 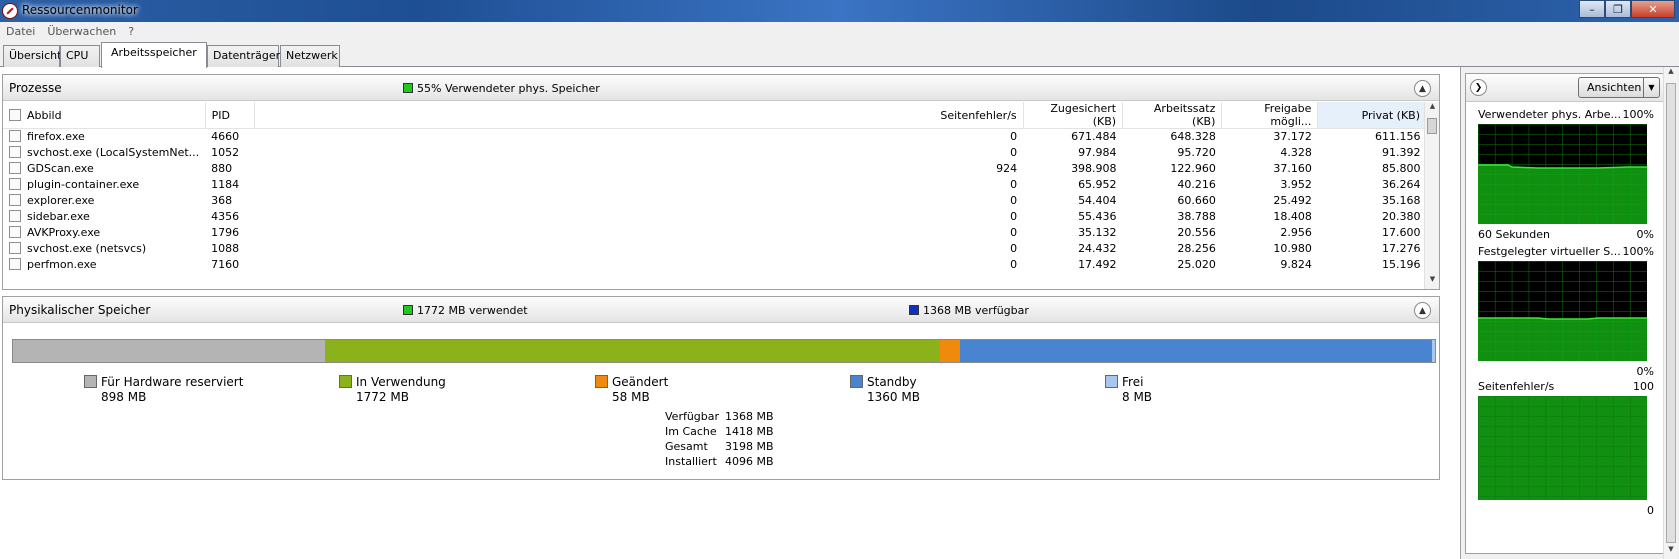 What do you see at coordinates (715, 265) in the screenshot?
I see `process-row: perfmon.exe 7160 0 17.492 25.020 9.824 15.196` at bounding box center [715, 265].